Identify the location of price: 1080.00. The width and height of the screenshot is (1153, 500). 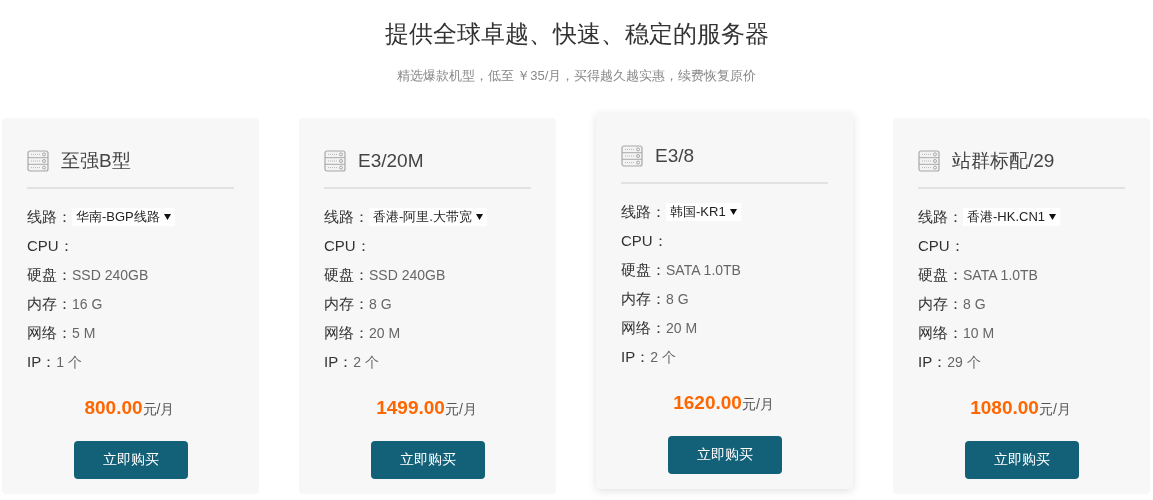
(1004, 408).